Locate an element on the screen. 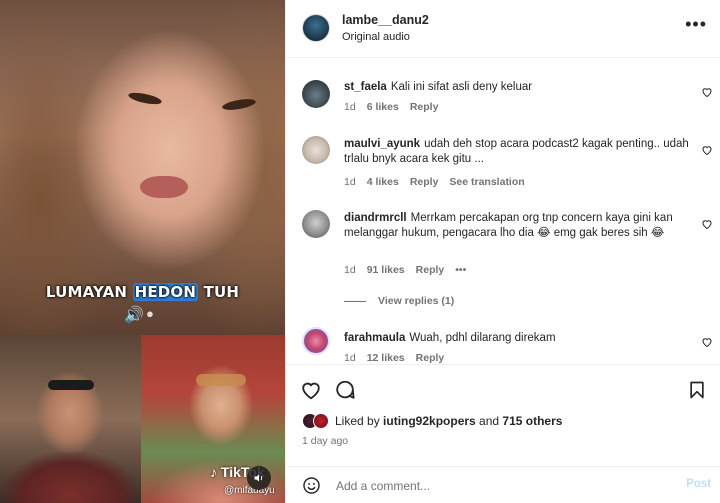 The height and width of the screenshot is (503, 720). original-audio-link: Original audio is located at coordinates (376, 37).